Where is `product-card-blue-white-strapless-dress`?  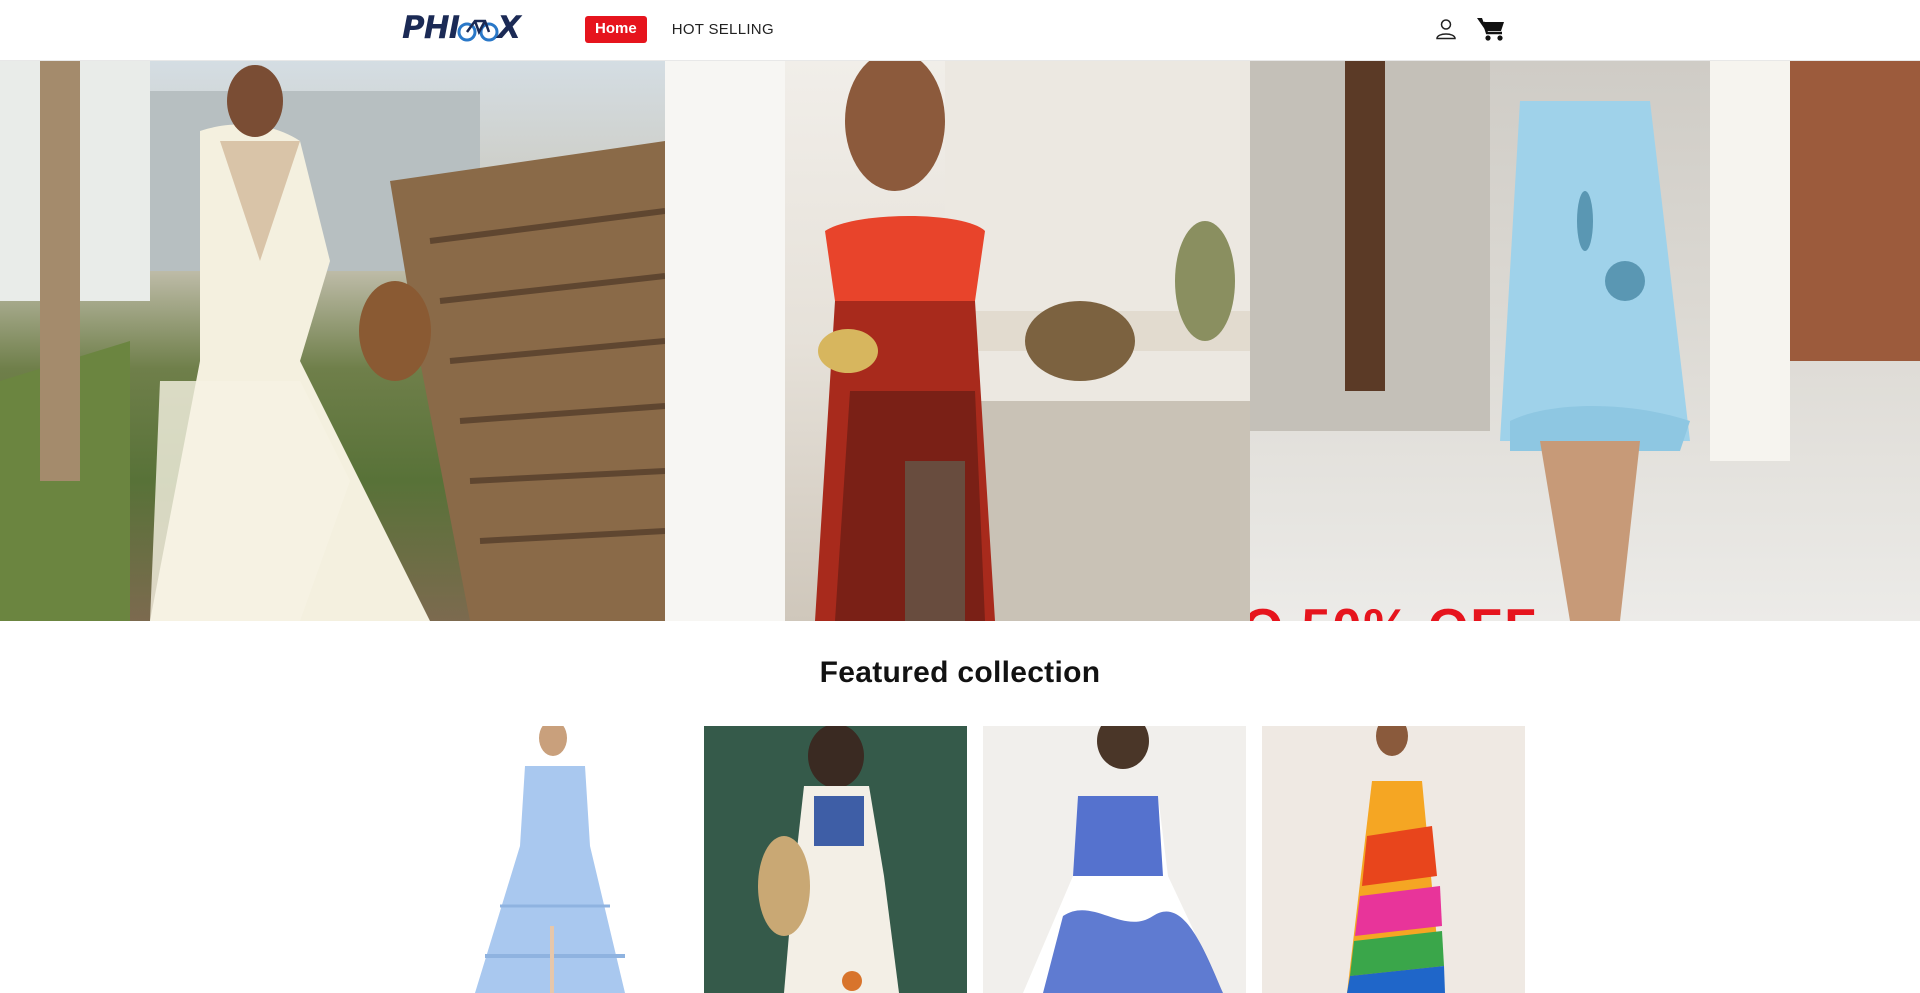 product-card-blue-white-strapless-dress is located at coordinates (1114, 859).